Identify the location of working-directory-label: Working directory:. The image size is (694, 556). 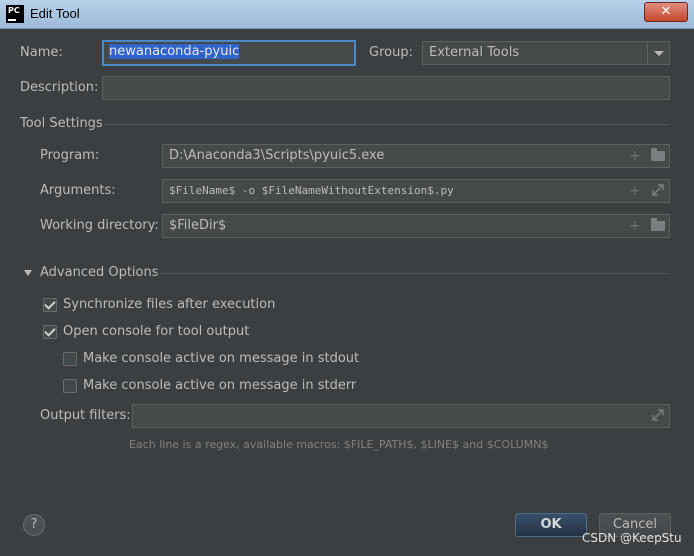
(99, 225).